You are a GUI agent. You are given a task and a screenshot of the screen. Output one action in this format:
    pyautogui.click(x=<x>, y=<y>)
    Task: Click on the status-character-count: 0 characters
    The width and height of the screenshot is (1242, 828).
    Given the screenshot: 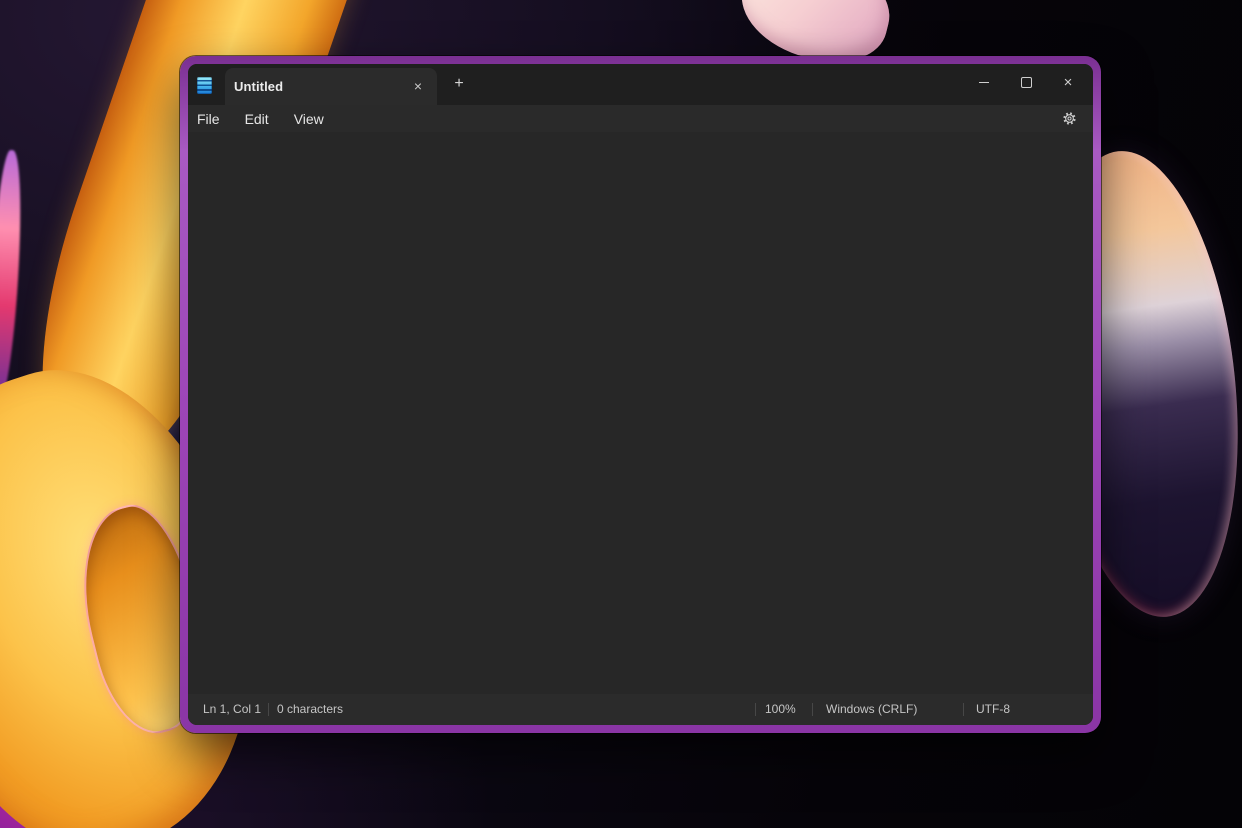 What is the action you would take?
    pyautogui.click(x=310, y=709)
    